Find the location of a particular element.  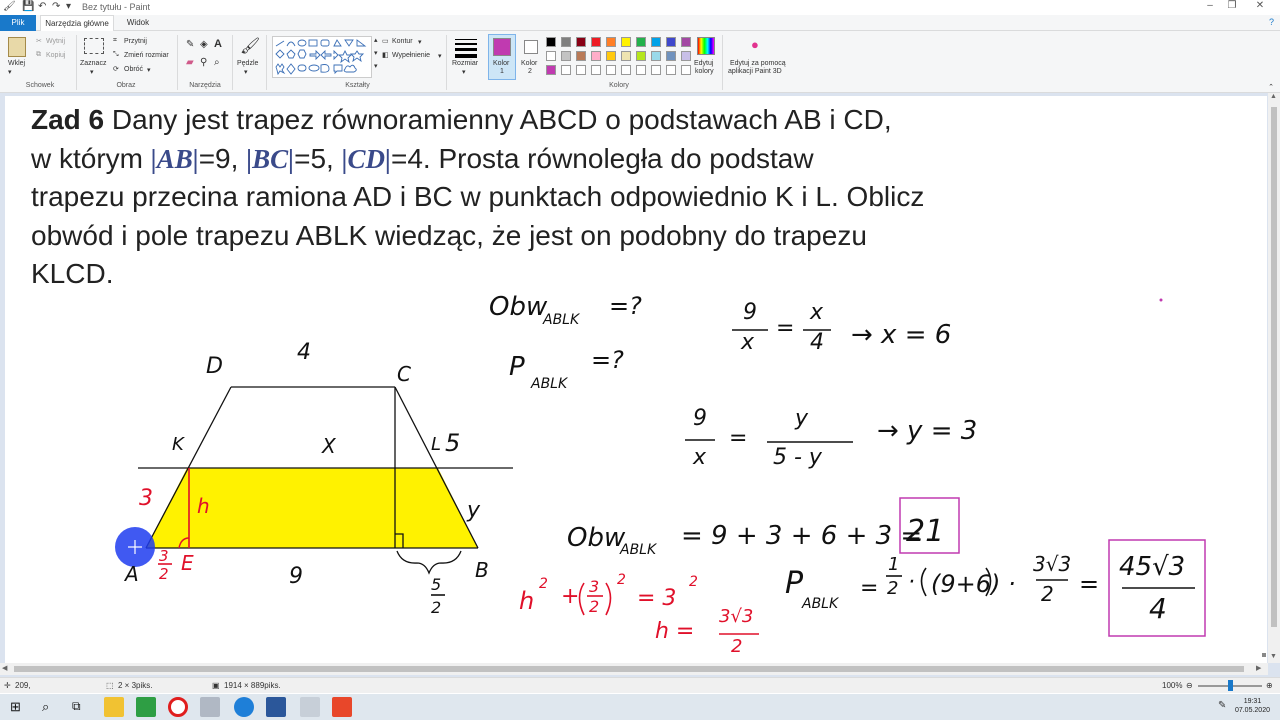

camtasia-icon is located at coordinates (146, 707).